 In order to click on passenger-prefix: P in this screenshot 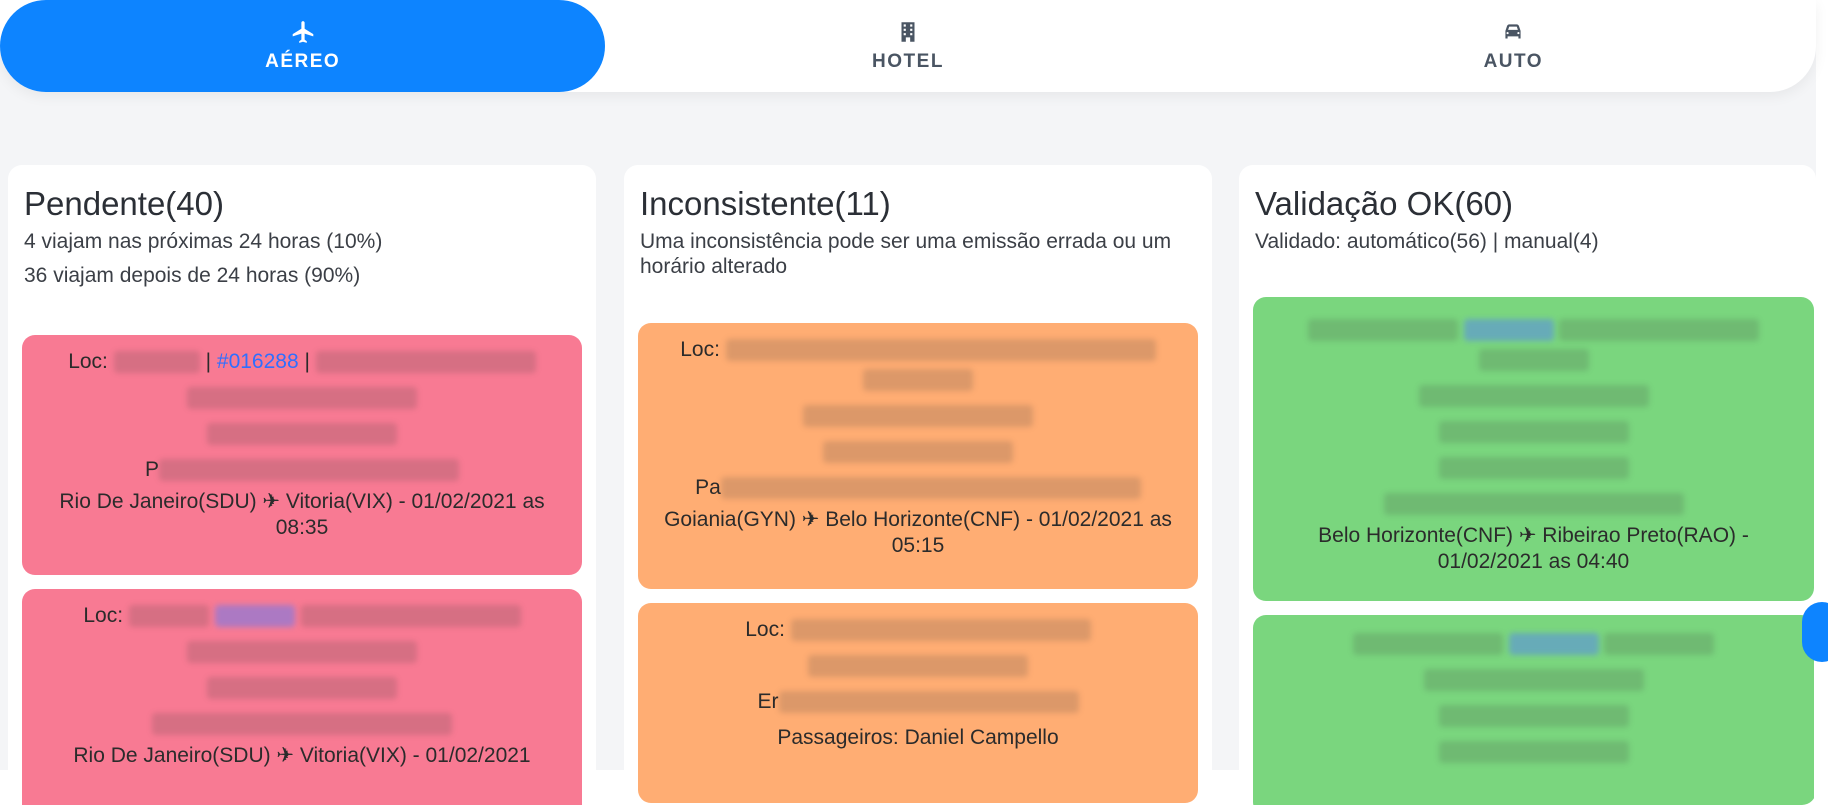, I will do `click(151, 469)`.